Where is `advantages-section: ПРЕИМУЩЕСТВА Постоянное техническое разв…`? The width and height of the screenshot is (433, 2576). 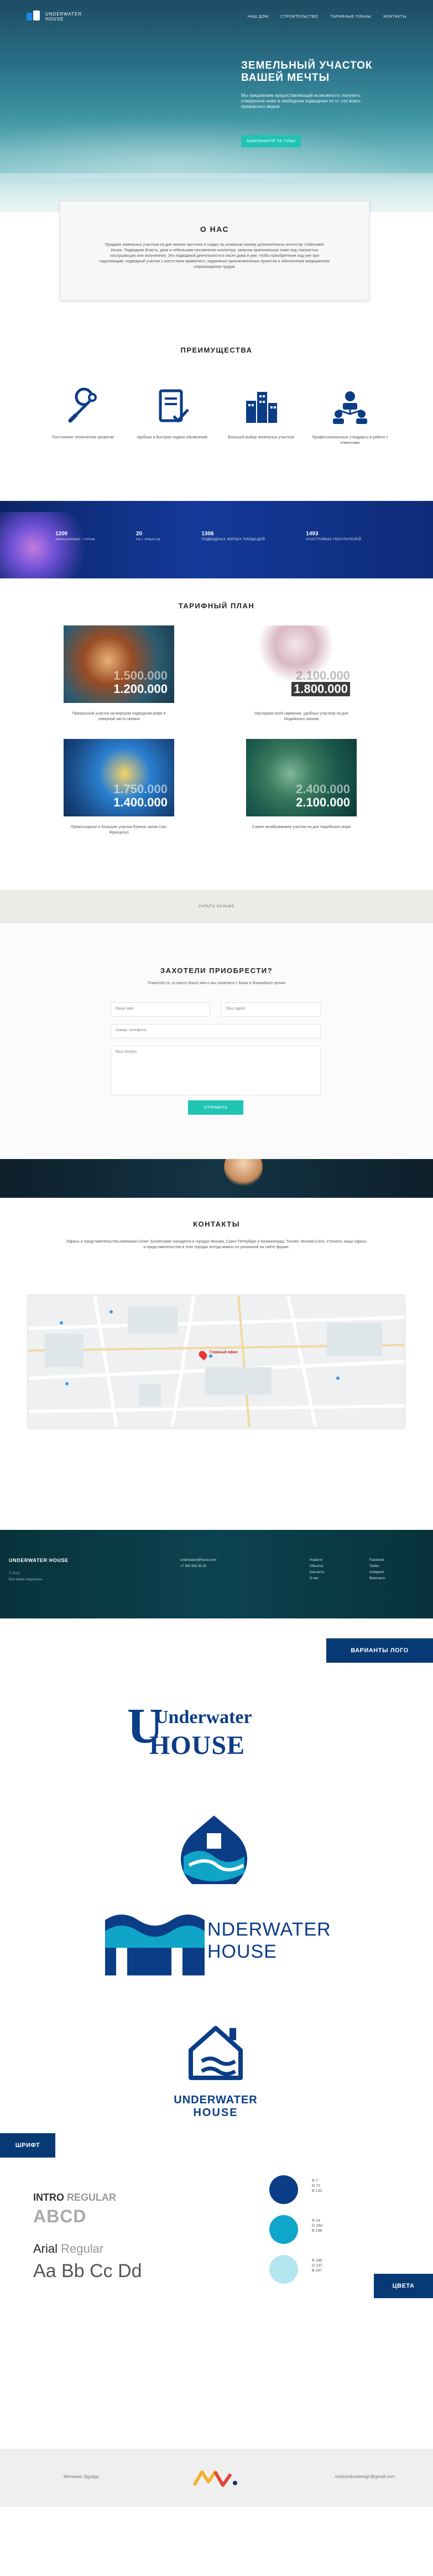 advantages-section: ПРЕИМУЩЕСТВА Постоянное техническое разв… is located at coordinates (217, 415).